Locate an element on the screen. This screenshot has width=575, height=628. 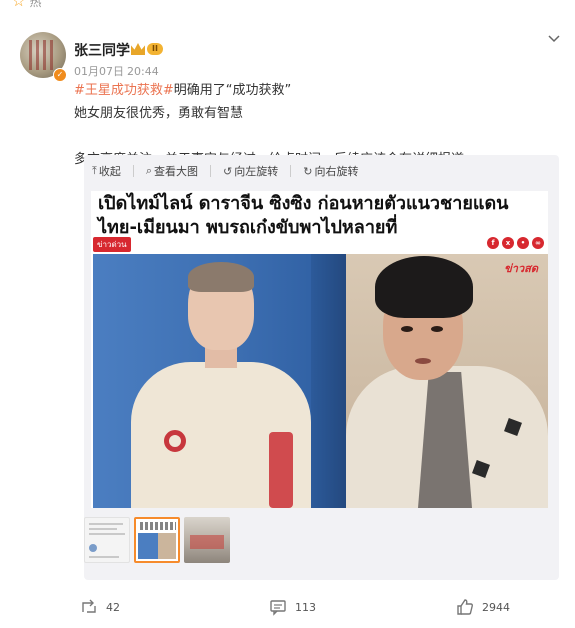
hashtag-link: #王星成功获救# is located at coordinates (124, 90).